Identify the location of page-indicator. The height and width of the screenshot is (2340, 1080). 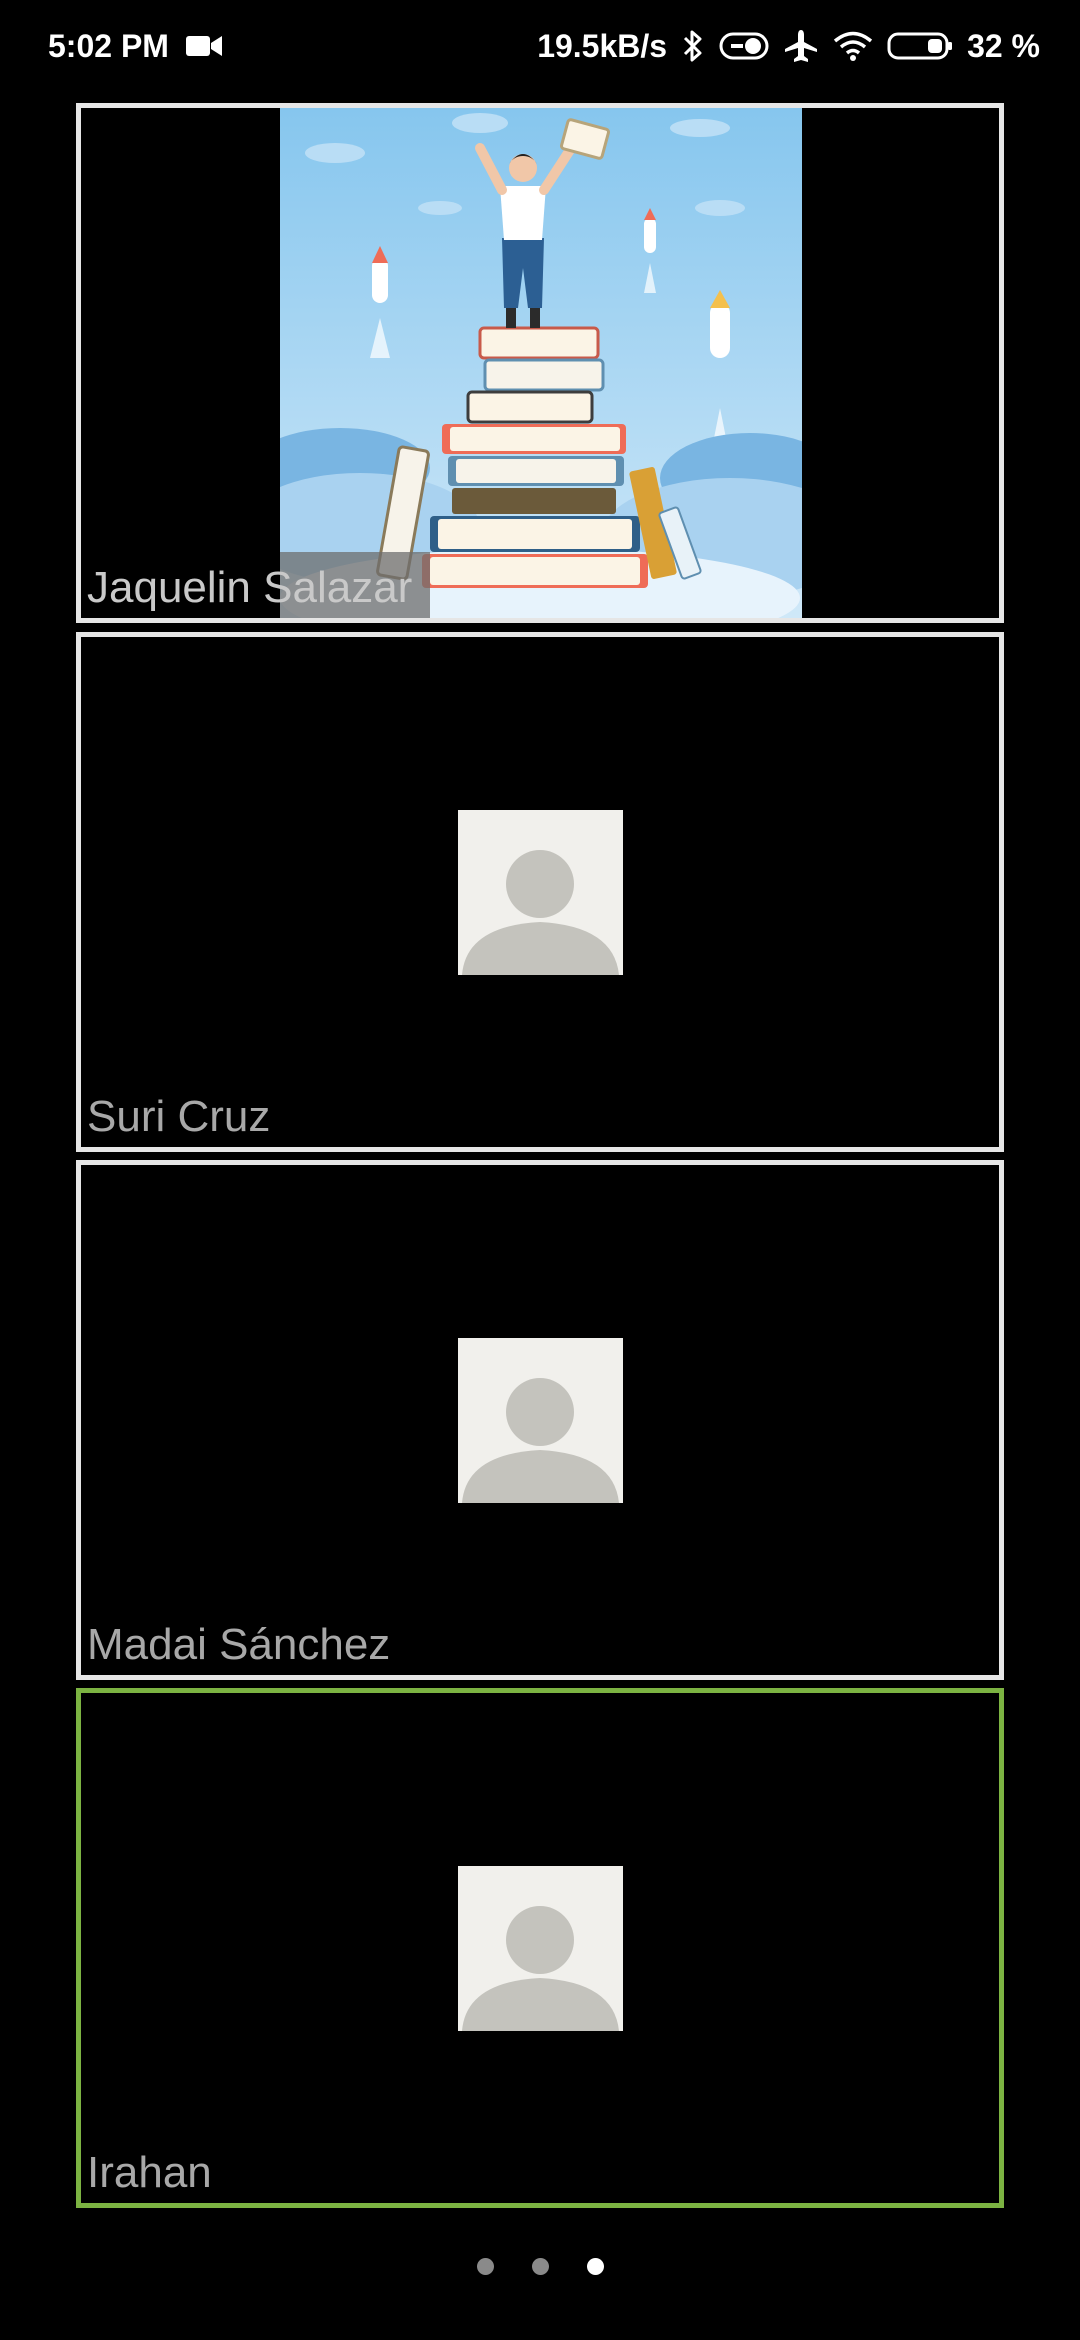
(540, 2266).